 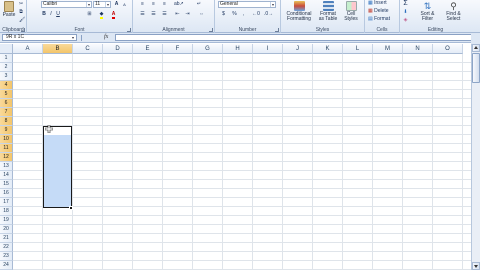 I want to click on center-button: ☰, so click(x=153, y=14).